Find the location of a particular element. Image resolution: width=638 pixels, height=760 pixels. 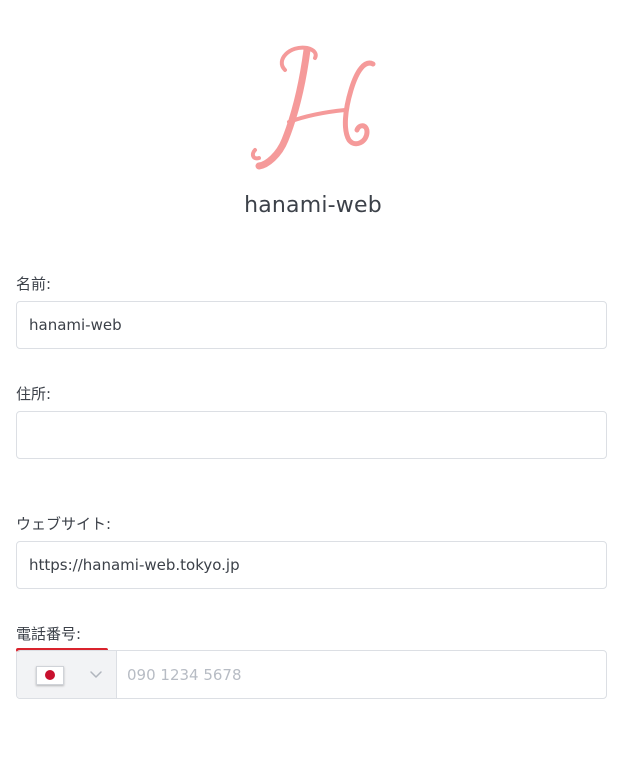

japan-flag-icon is located at coordinates (50, 675).